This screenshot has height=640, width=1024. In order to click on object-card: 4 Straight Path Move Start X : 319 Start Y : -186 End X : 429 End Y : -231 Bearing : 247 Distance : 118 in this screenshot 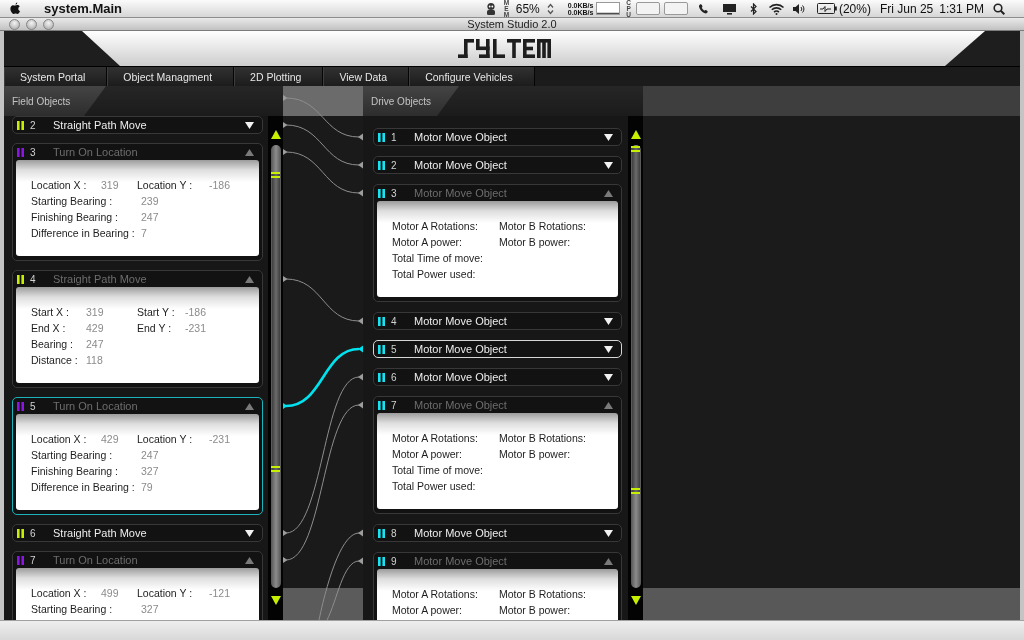, I will do `click(137, 329)`.